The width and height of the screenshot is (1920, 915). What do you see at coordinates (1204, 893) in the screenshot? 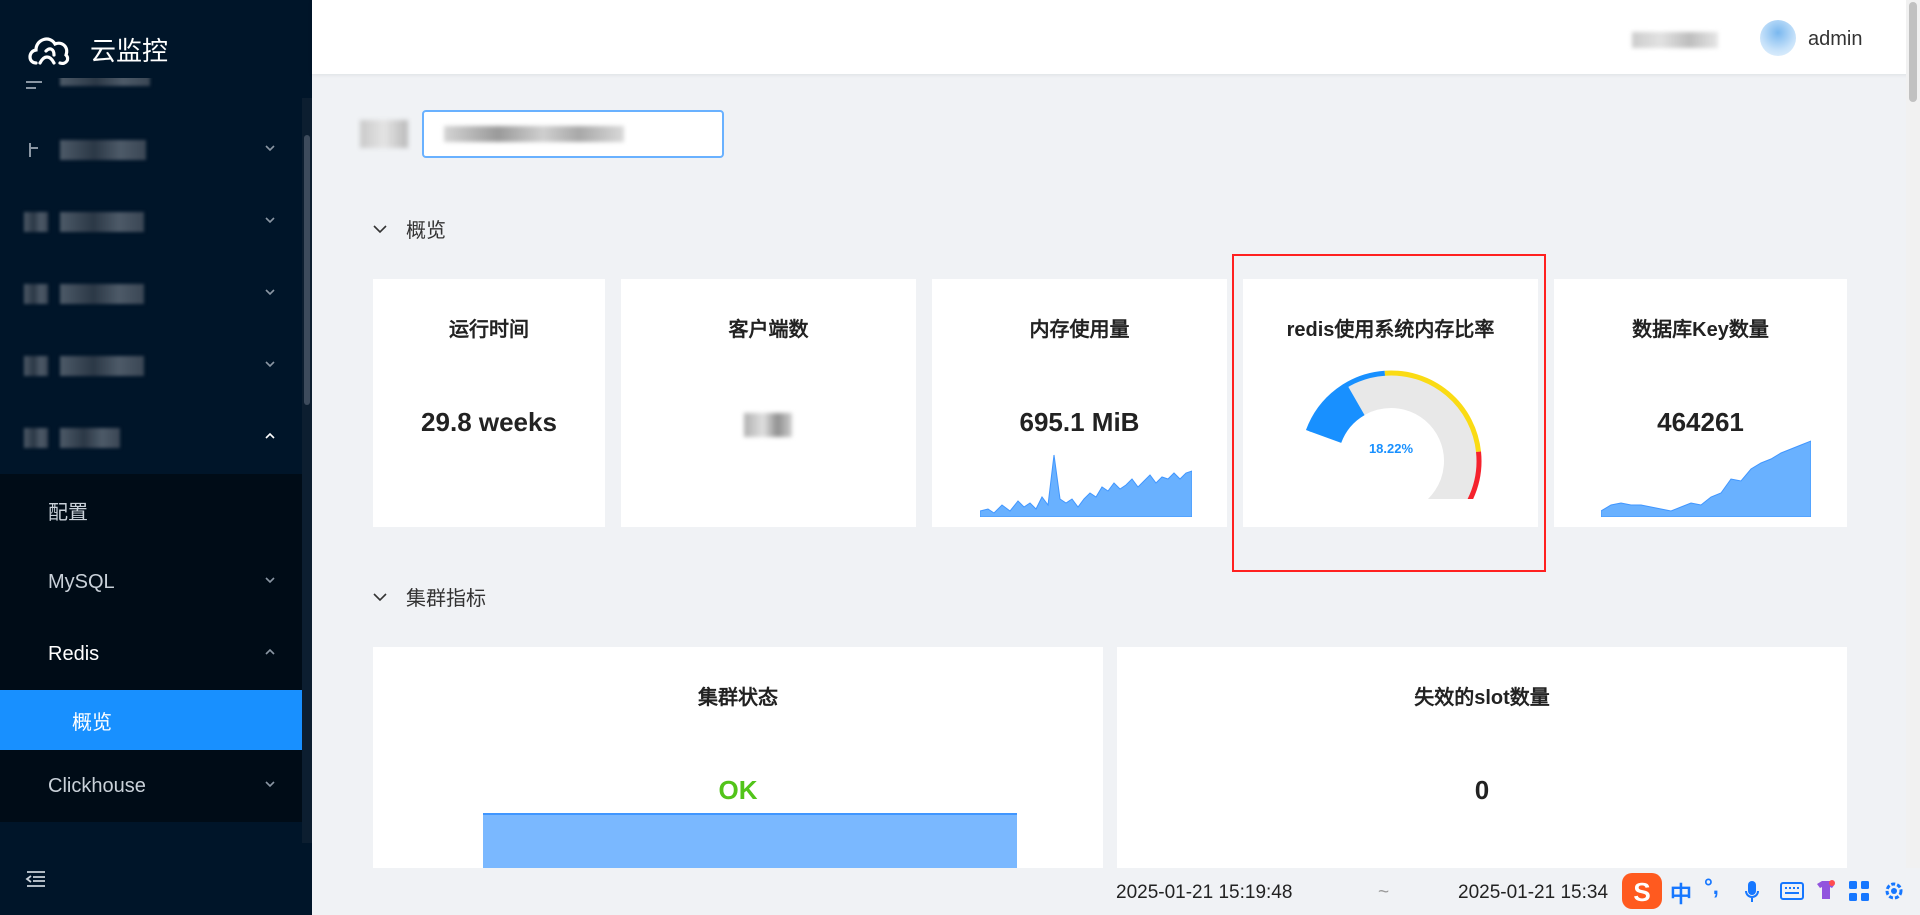
I see `time-from: 2025-01-21 15:19:48` at bounding box center [1204, 893].